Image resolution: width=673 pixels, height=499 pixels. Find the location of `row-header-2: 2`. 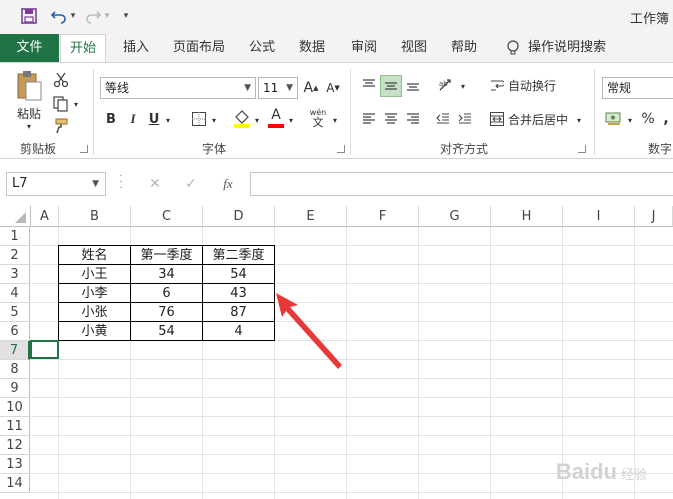

row-header-2: 2 is located at coordinates (15, 255).